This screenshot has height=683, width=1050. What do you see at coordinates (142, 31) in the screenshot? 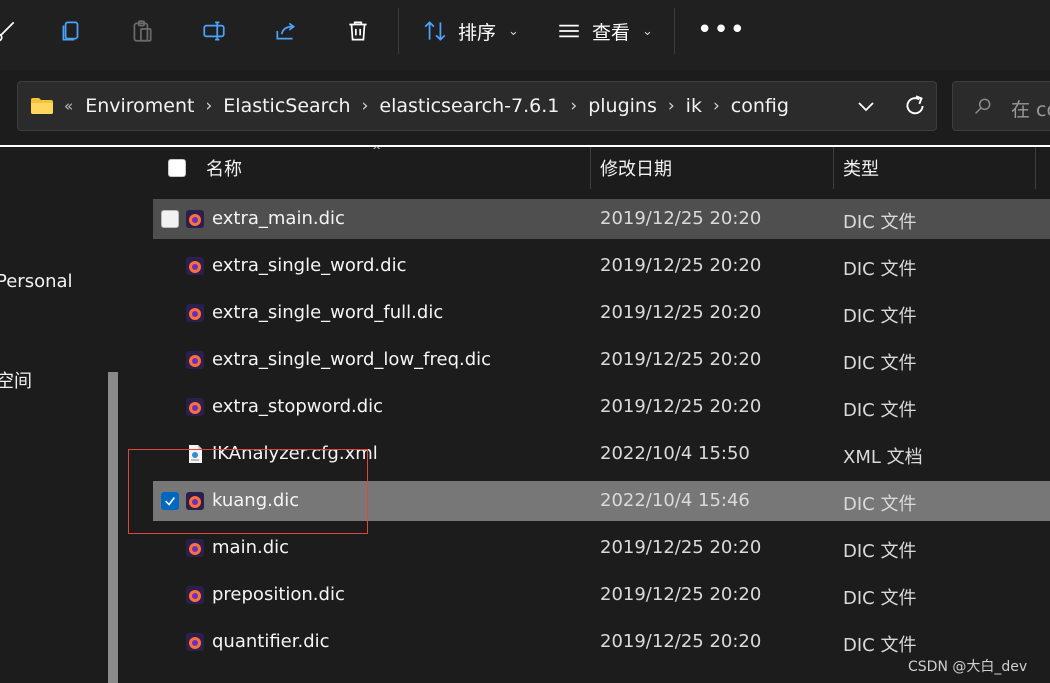
I see `paste-icon` at bounding box center [142, 31].